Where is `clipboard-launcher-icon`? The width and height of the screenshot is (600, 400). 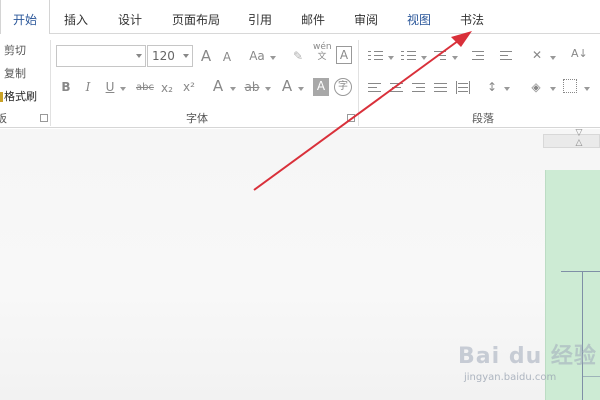
clipboard-launcher-icon is located at coordinates (44, 118).